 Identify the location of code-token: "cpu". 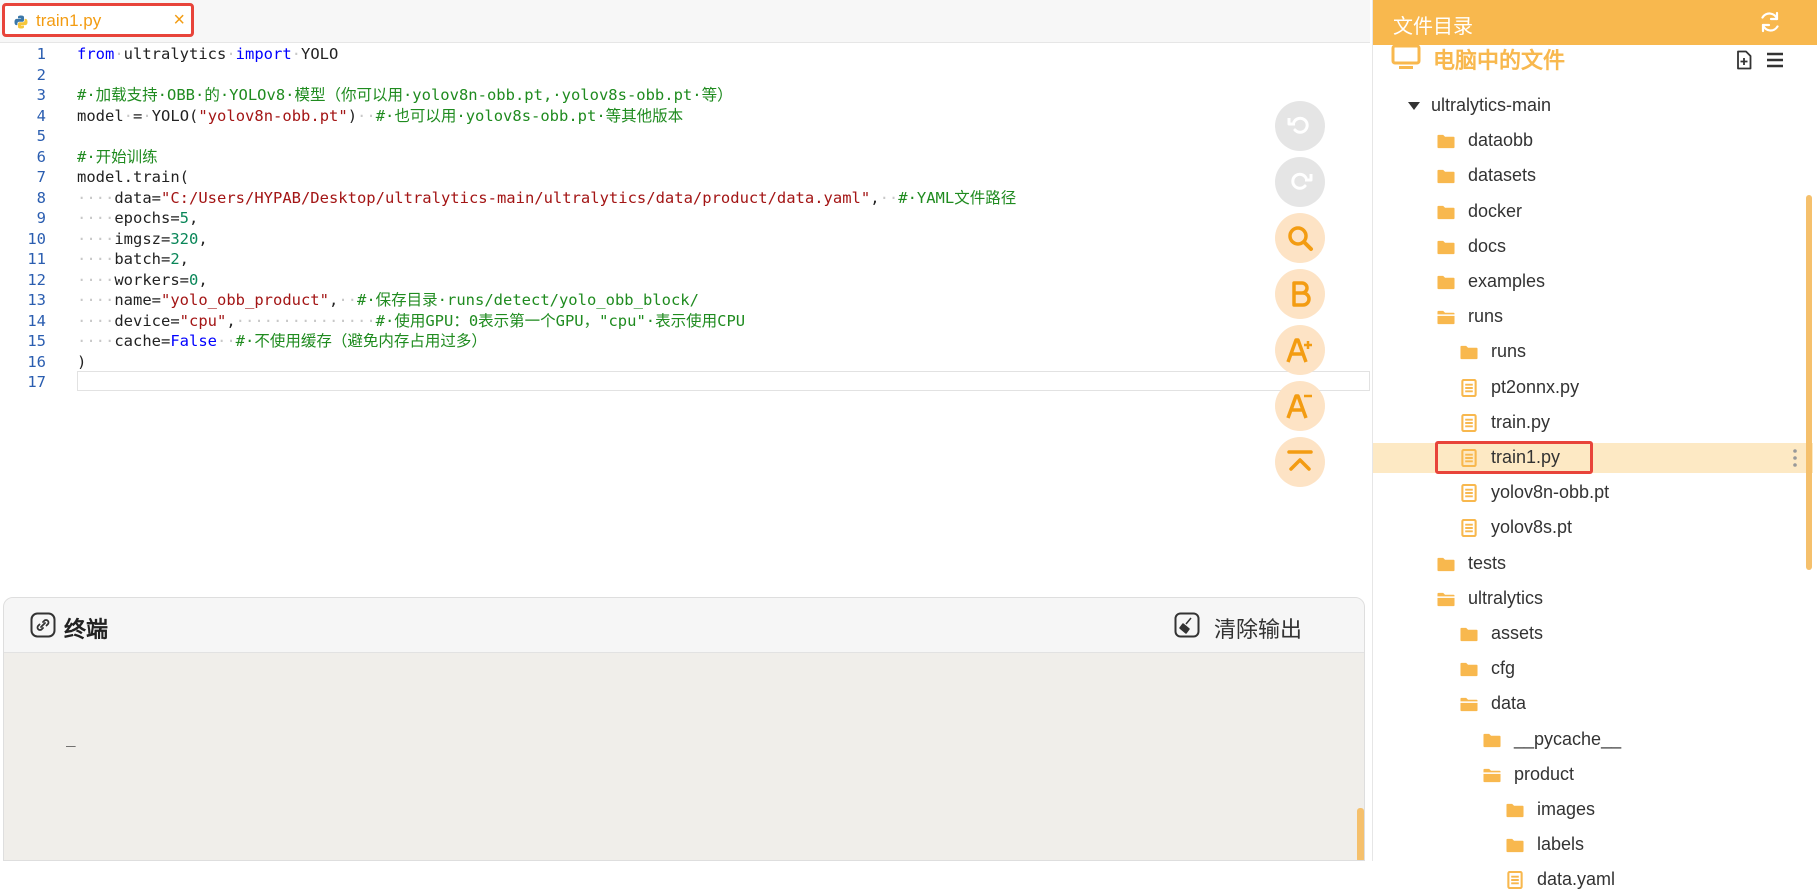
(203, 320).